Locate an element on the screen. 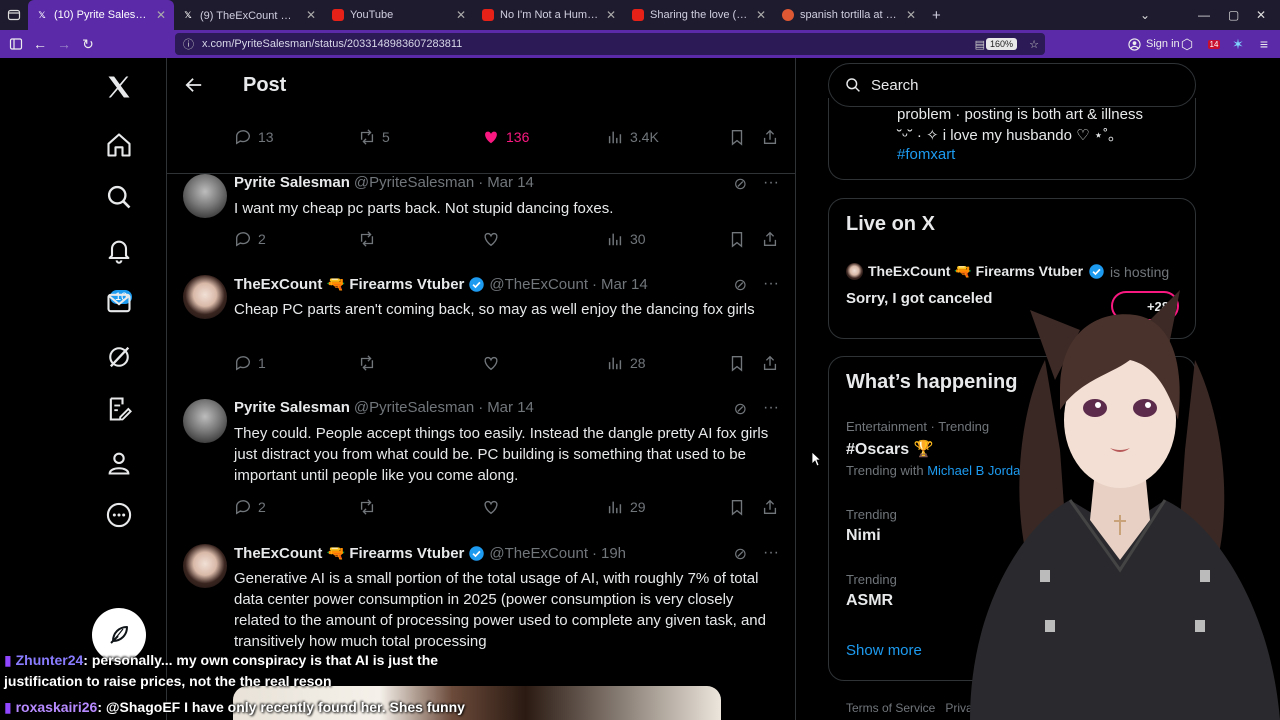  tab-pyrite-salesman: 𝕏 (10) Pyrite Salesman on X: "@Th ✕ is located at coordinates (101, 15).